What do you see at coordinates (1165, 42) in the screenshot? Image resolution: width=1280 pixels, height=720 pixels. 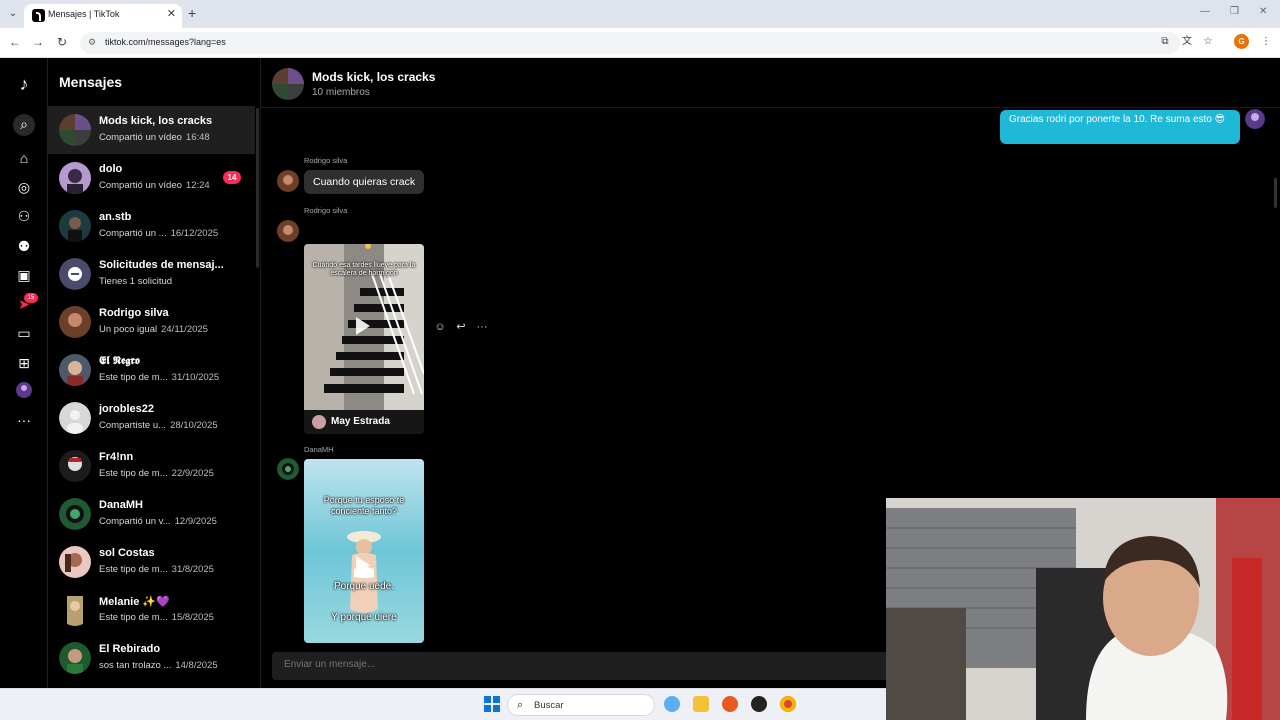 I see `install-app-icon: ⧉` at bounding box center [1165, 42].